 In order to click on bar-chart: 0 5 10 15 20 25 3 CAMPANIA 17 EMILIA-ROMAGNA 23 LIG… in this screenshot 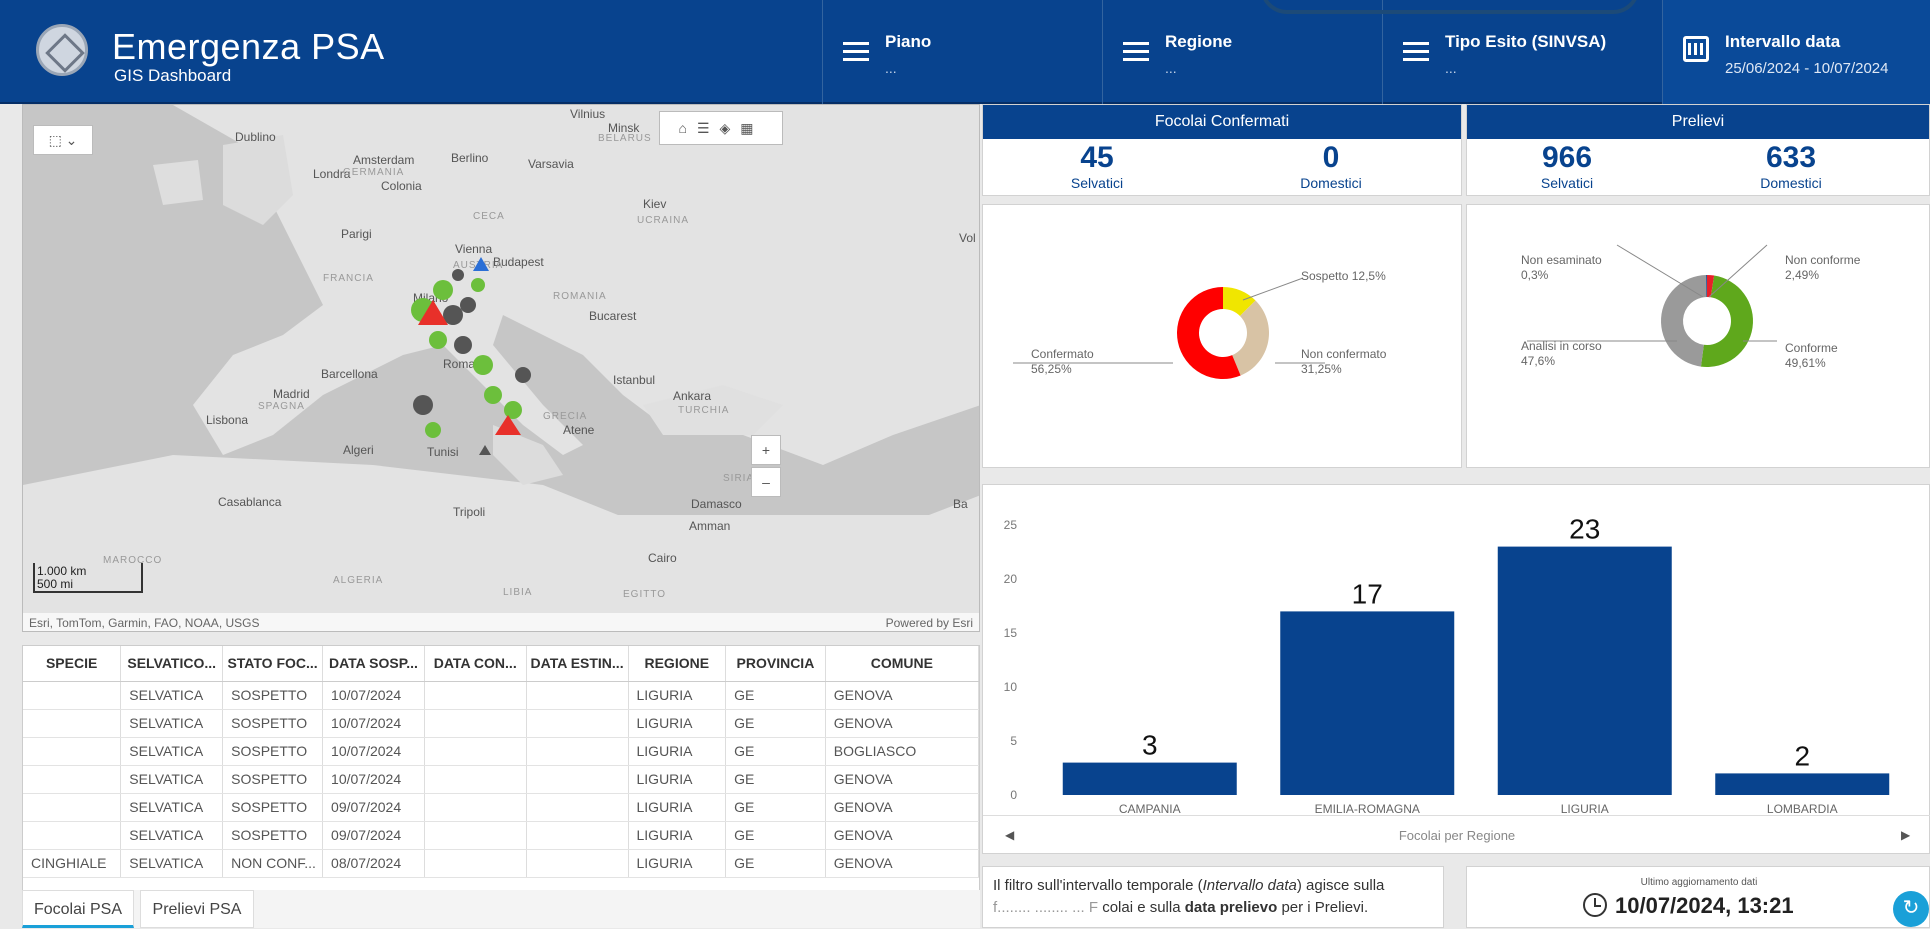, I will do `click(1447, 665)`.